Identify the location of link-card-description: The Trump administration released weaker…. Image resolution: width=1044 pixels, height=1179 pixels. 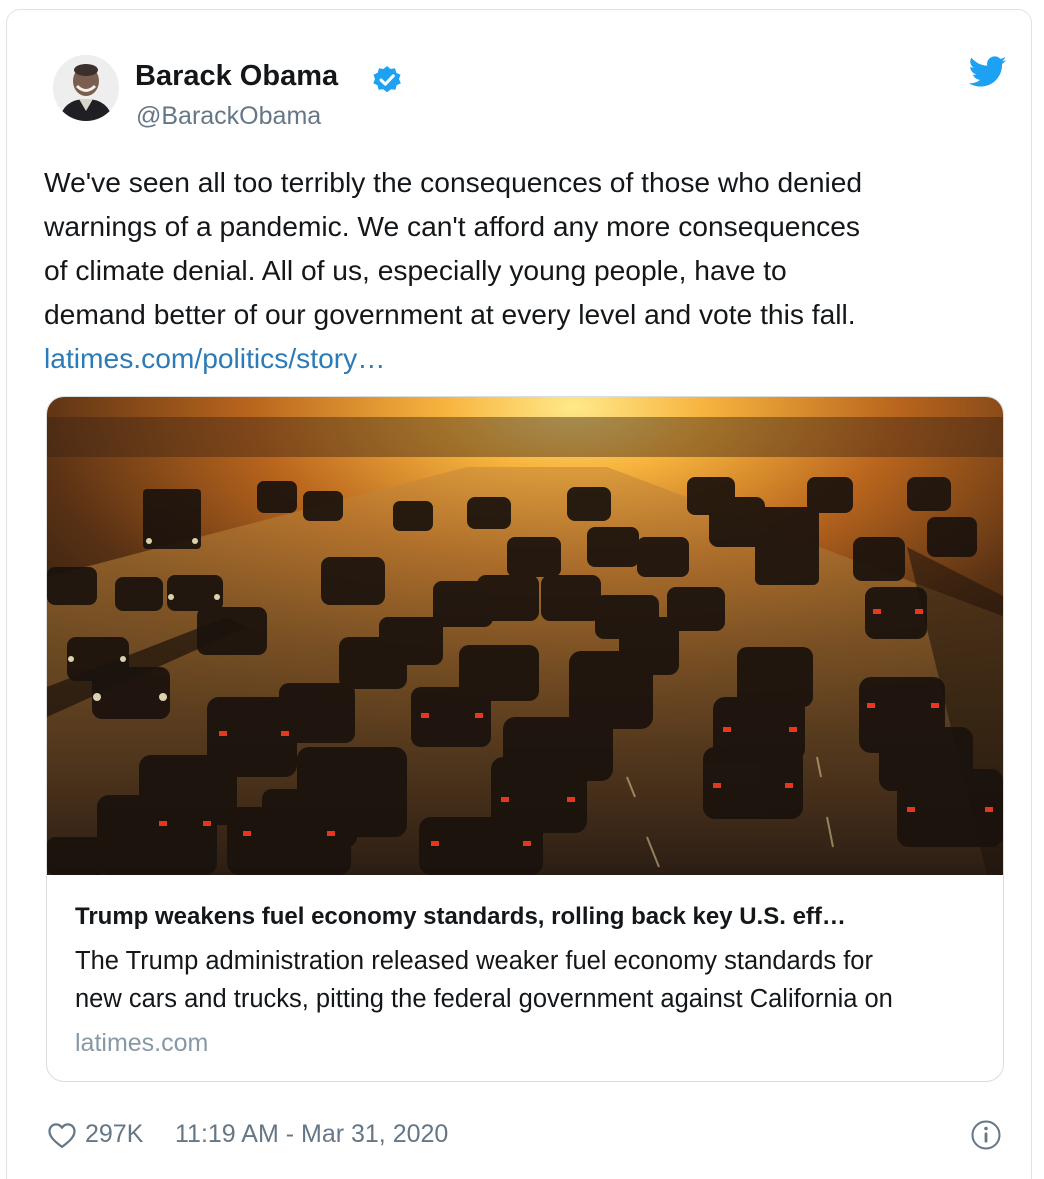
(530, 980).